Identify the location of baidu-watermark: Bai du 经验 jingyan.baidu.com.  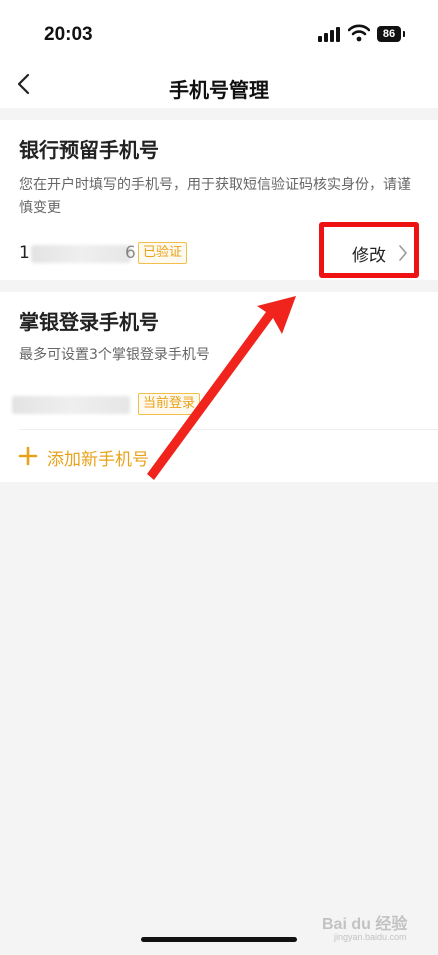
(368, 926).